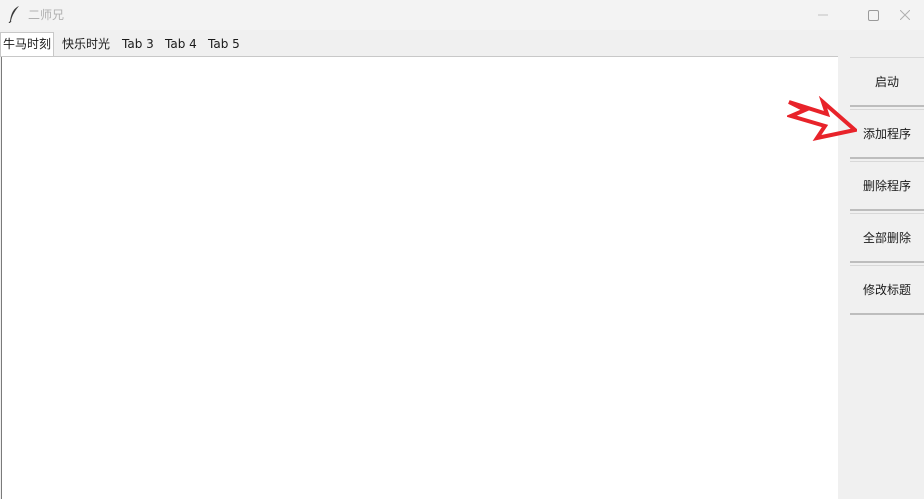 This screenshot has height=499, width=924. Describe the element at coordinates (887, 238) in the screenshot. I see `delete-all-button: 全部删除` at that location.